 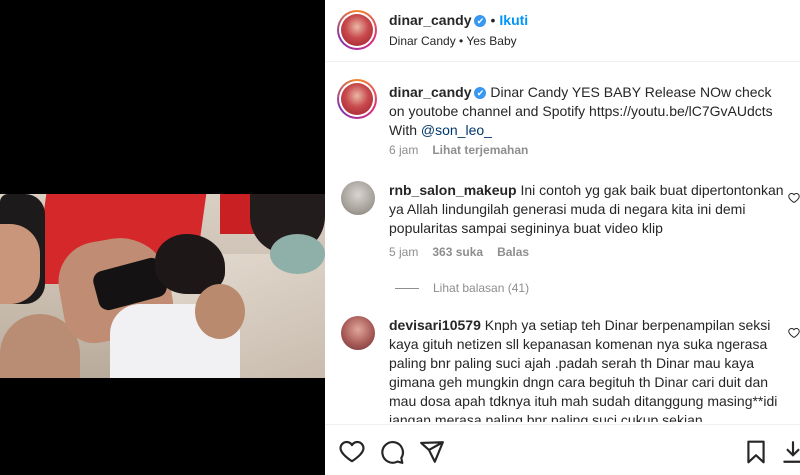 What do you see at coordinates (790, 452) in the screenshot?
I see `more-icon` at bounding box center [790, 452].